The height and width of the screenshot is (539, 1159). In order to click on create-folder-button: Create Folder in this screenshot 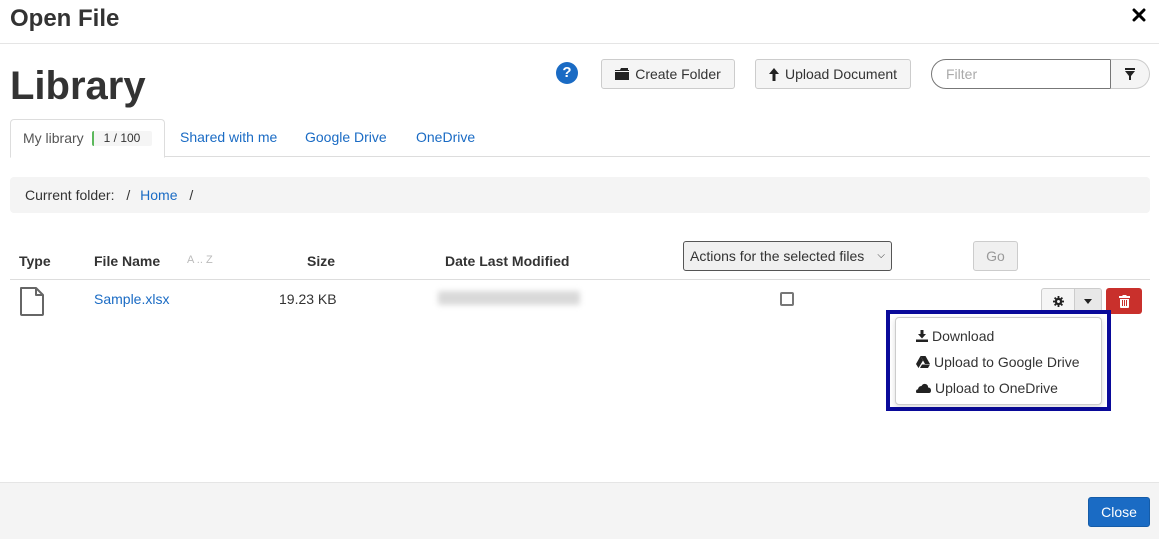, I will do `click(668, 74)`.